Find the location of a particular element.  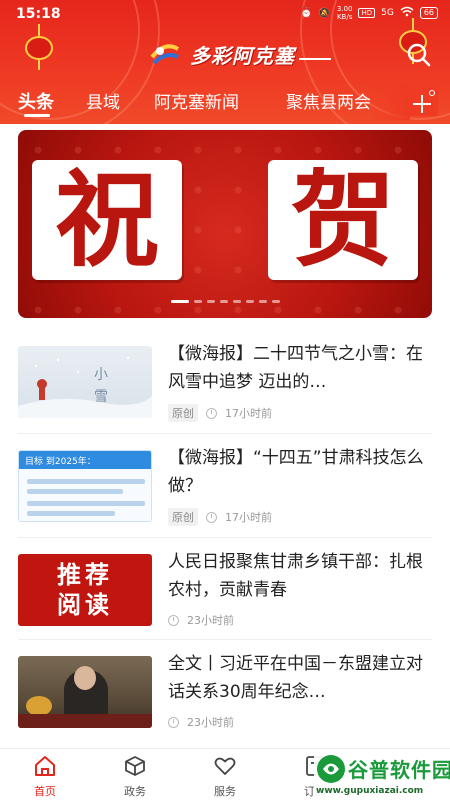

news-item: 全文丨习近平在中国－东盟建立对话关系30周年纪念… 23小时前 is located at coordinates (225, 691).